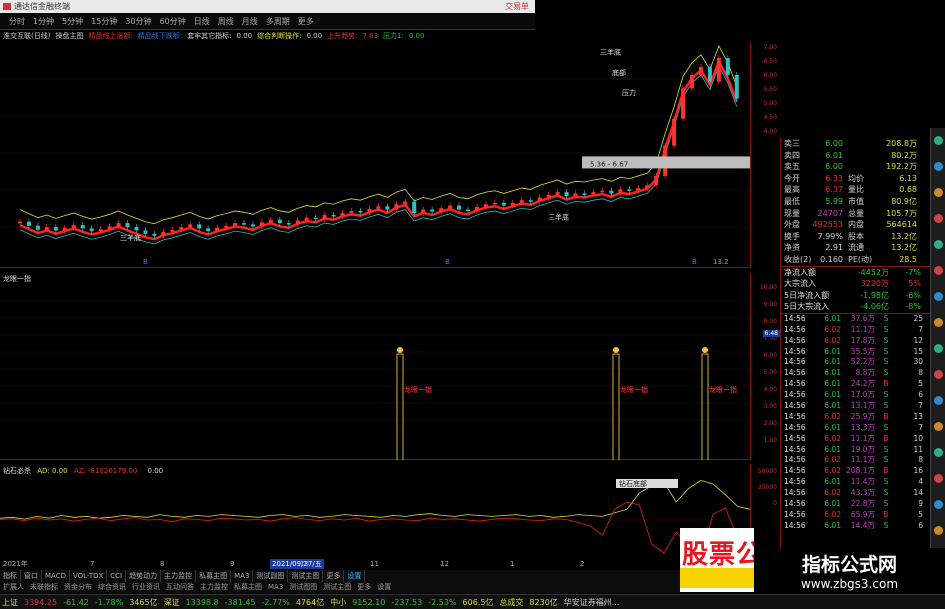 The width and height of the screenshot is (945, 609). I want to click on period-tab-8: 月线, so click(250, 21).